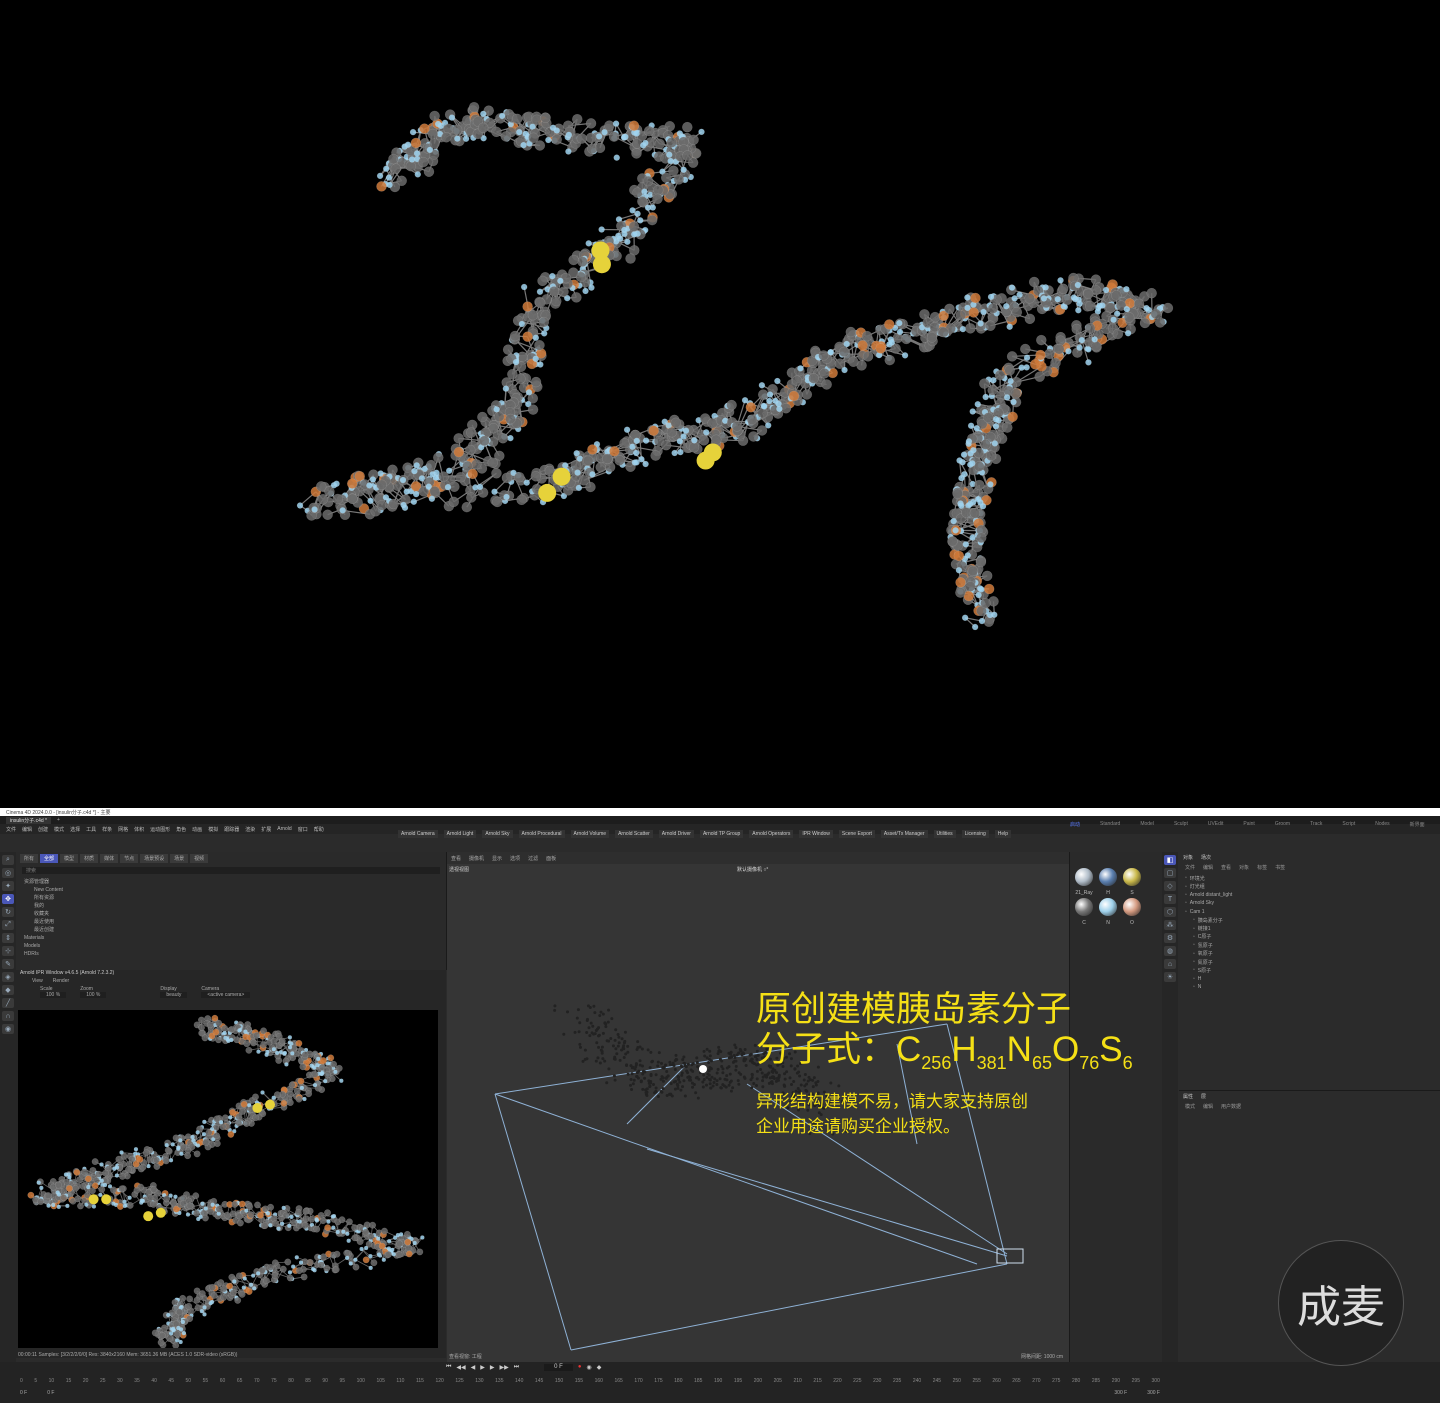 This screenshot has height=1403, width=1440. What do you see at coordinates (181, 829) in the screenshot?
I see `menu-item: 角色` at bounding box center [181, 829].